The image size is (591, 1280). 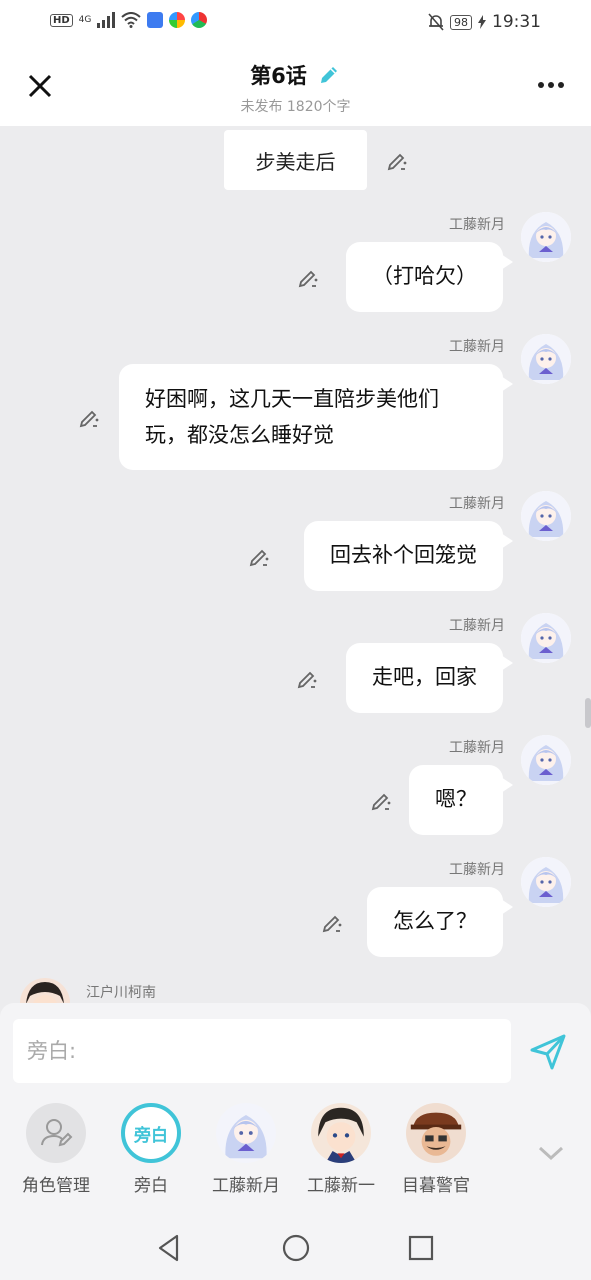 What do you see at coordinates (588, 713) in the screenshot?
I see `scrollbar` at bounding box center [588, 713].